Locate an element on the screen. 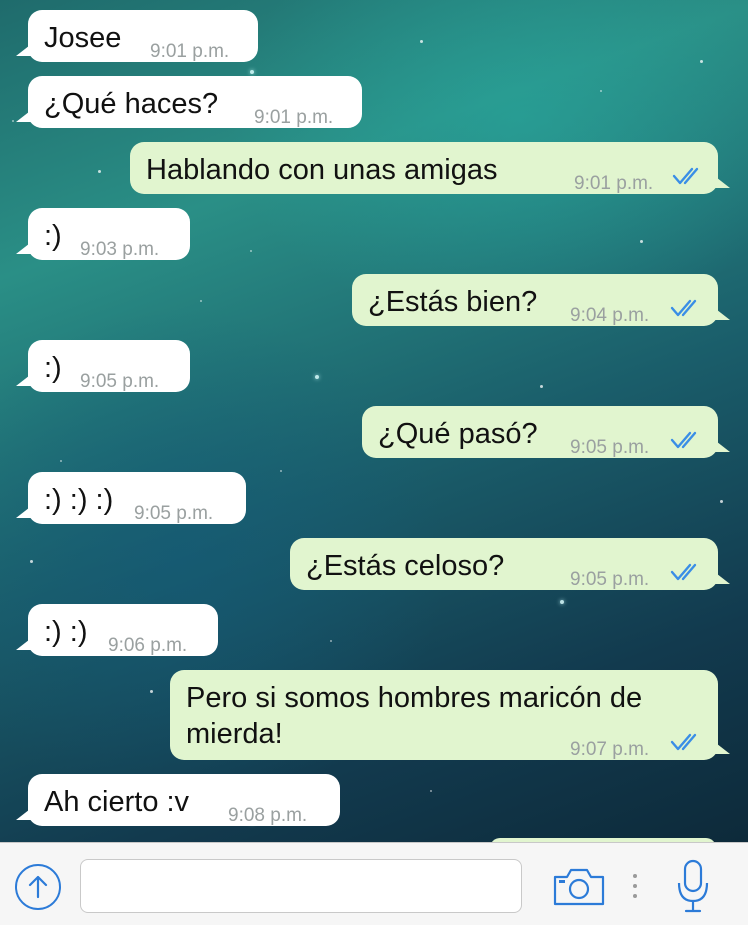 This screenshot has width=748, height=925. camera-icon is located at coordinates (579, 886).